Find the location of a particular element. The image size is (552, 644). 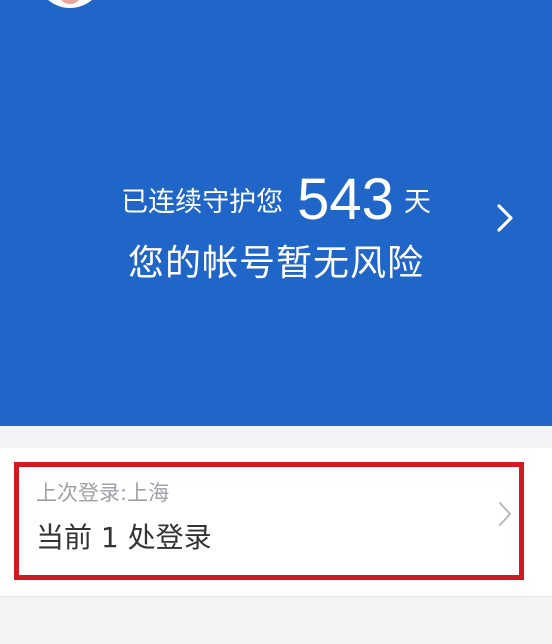

last-login-location: 上次登录:上海 is located at coordinates (103, 493).